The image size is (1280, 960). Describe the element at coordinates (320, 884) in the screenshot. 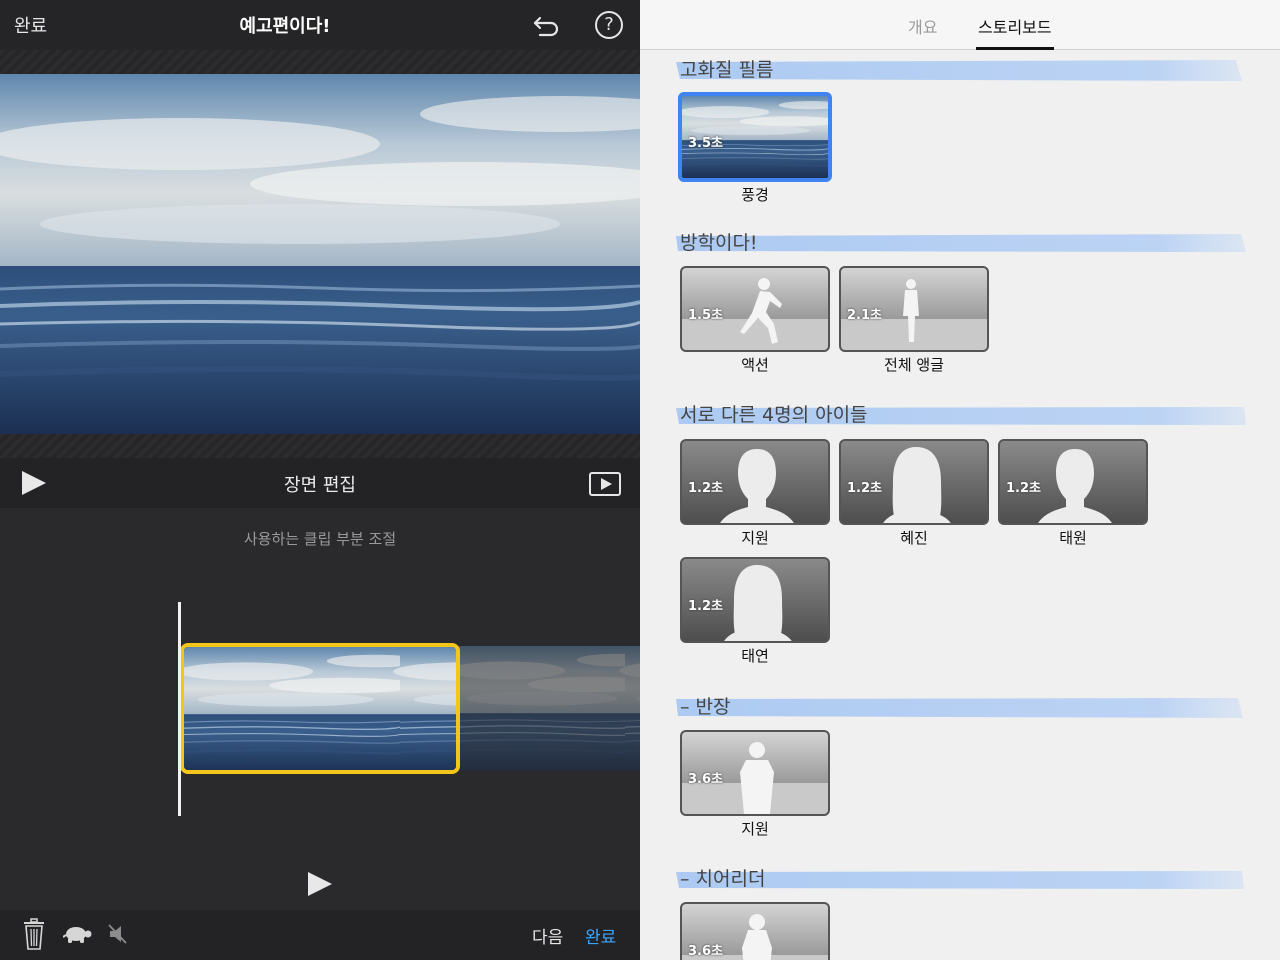

I see `timeline-play-icon` at that location.